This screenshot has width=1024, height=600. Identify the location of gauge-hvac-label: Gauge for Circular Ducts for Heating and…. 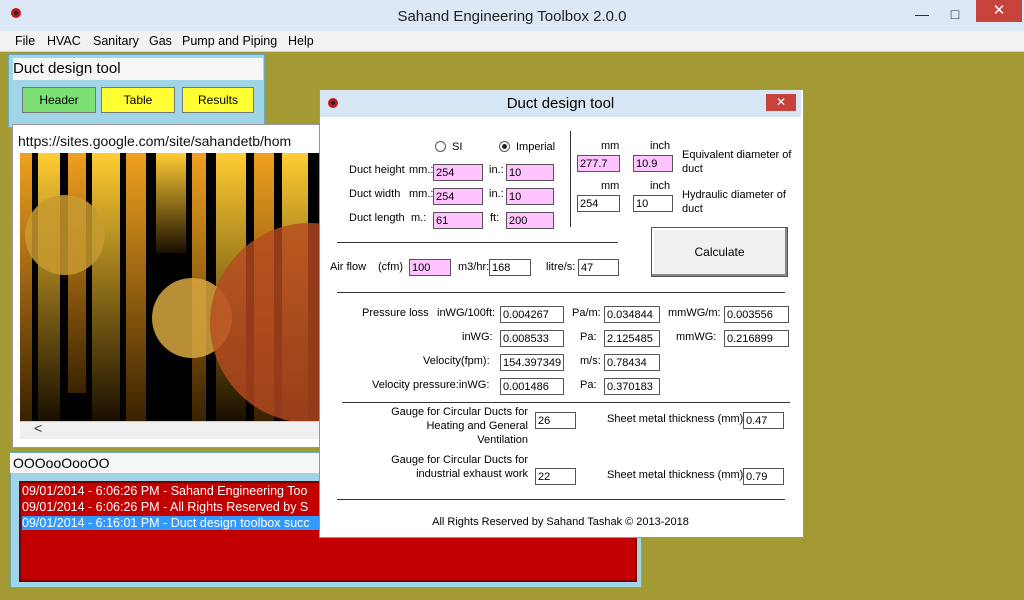
(448, 426).